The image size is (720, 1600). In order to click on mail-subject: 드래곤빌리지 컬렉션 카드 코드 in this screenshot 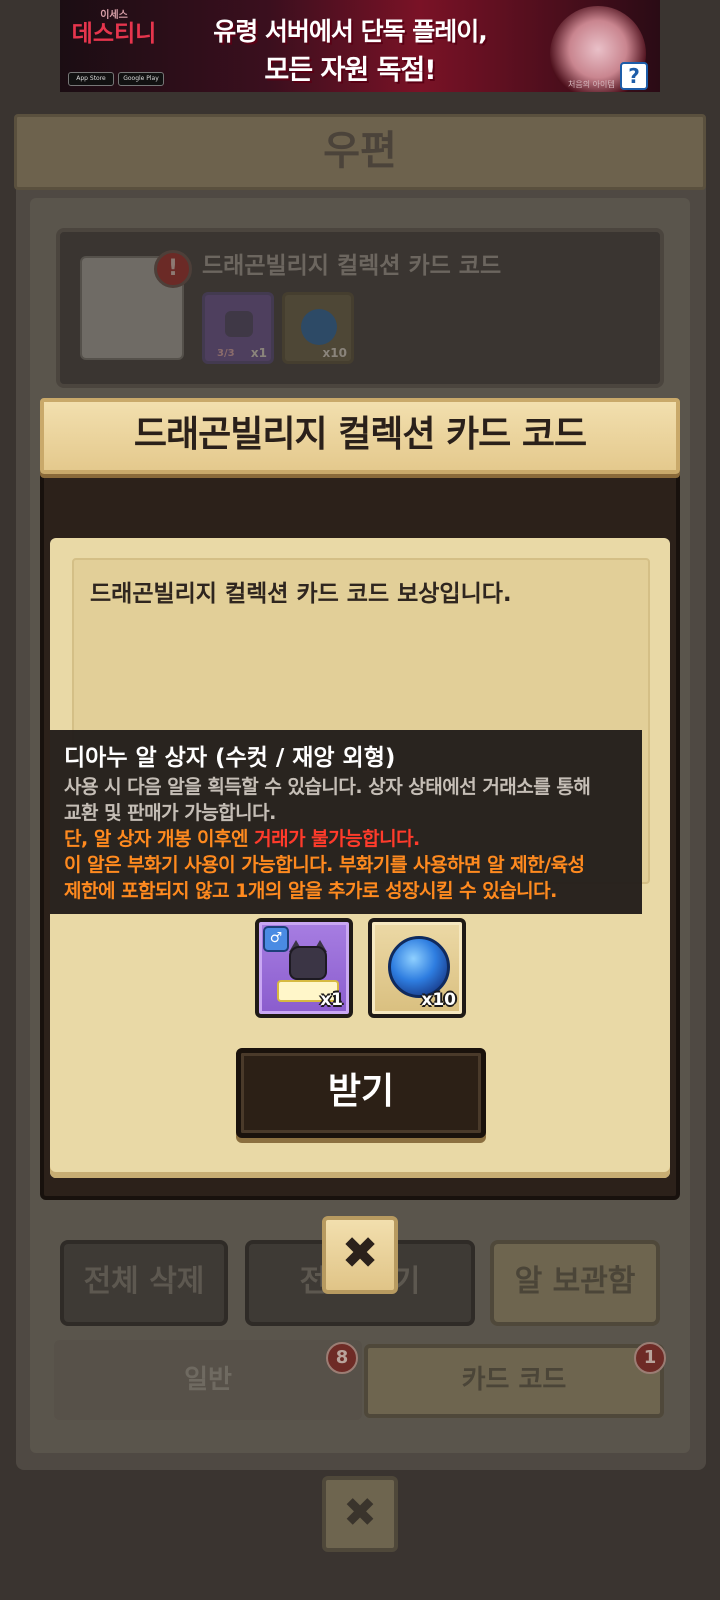, I will do `click(352, 266)`.